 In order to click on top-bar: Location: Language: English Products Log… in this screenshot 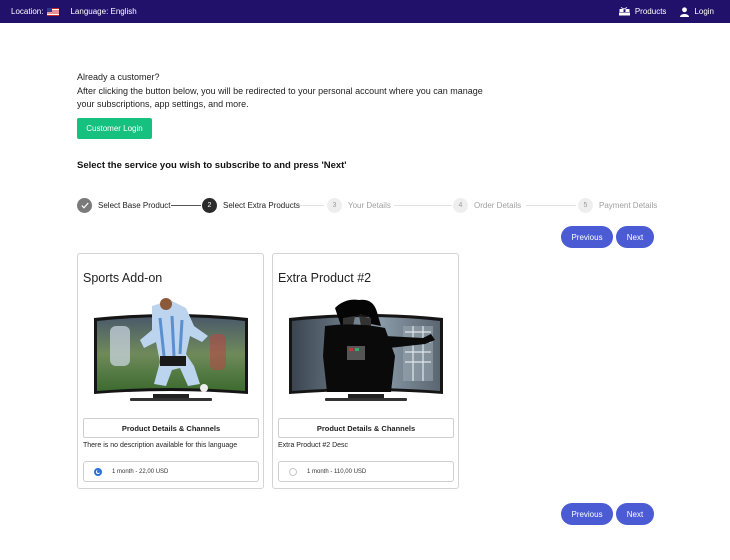, I will do `click(365, 11)`.